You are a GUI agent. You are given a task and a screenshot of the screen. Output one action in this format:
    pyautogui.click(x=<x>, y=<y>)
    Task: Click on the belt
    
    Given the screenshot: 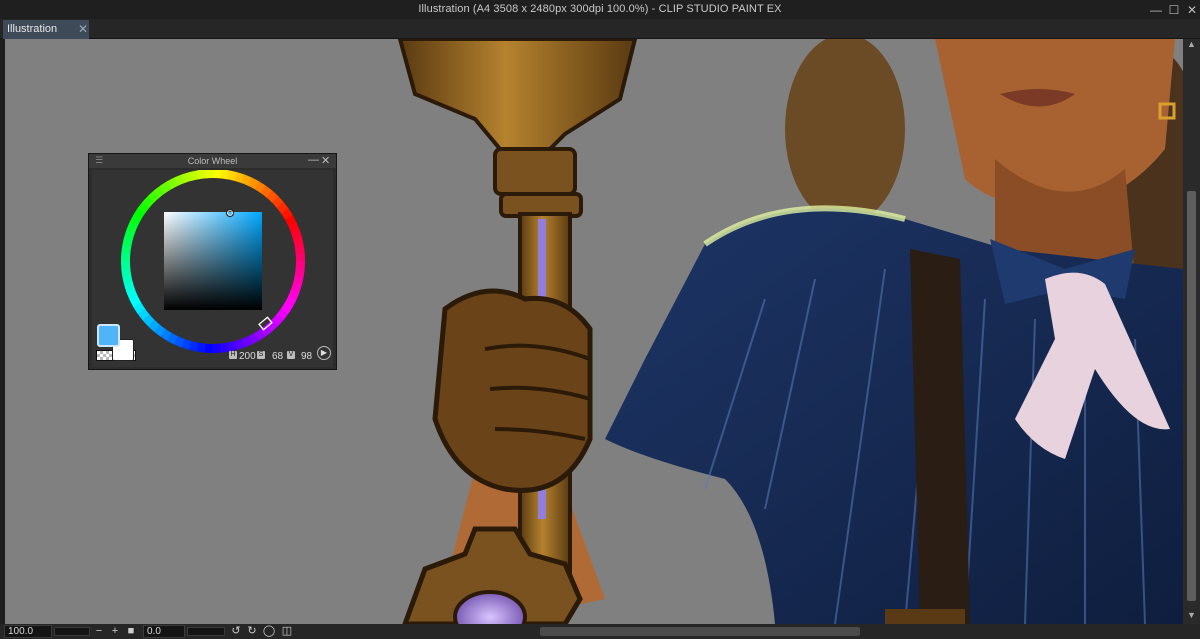 What is the action you would take?
    pyautogui.click(x=925, y=616)
    